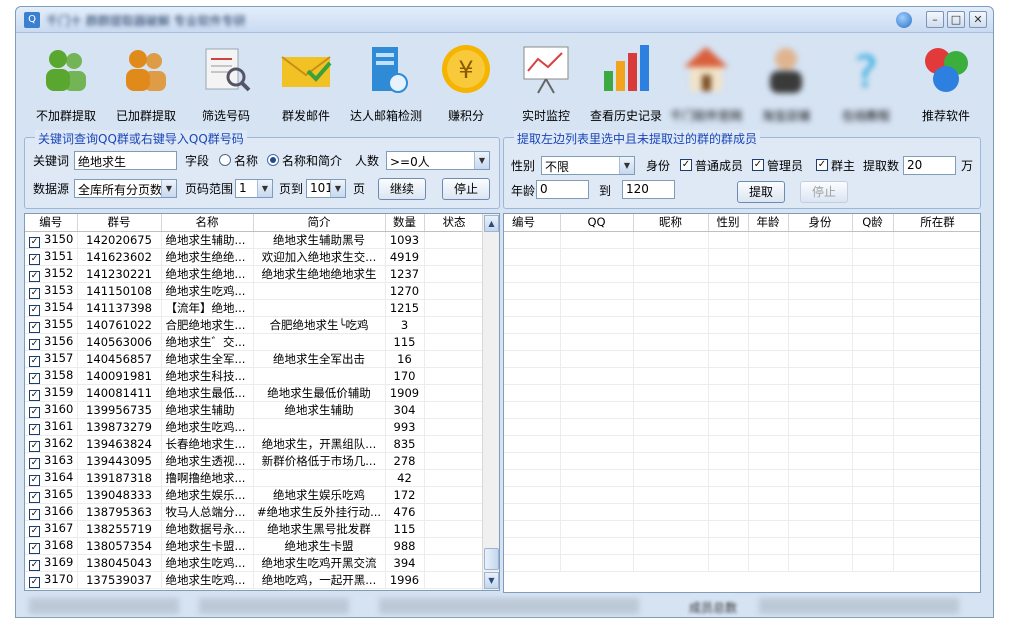 Image resolution: width=1014 pixels, height=627 pixels. I want to click on table-row: ✓ 3164 139187318 撸啊撸绝地求... 42, so click(255, 478).